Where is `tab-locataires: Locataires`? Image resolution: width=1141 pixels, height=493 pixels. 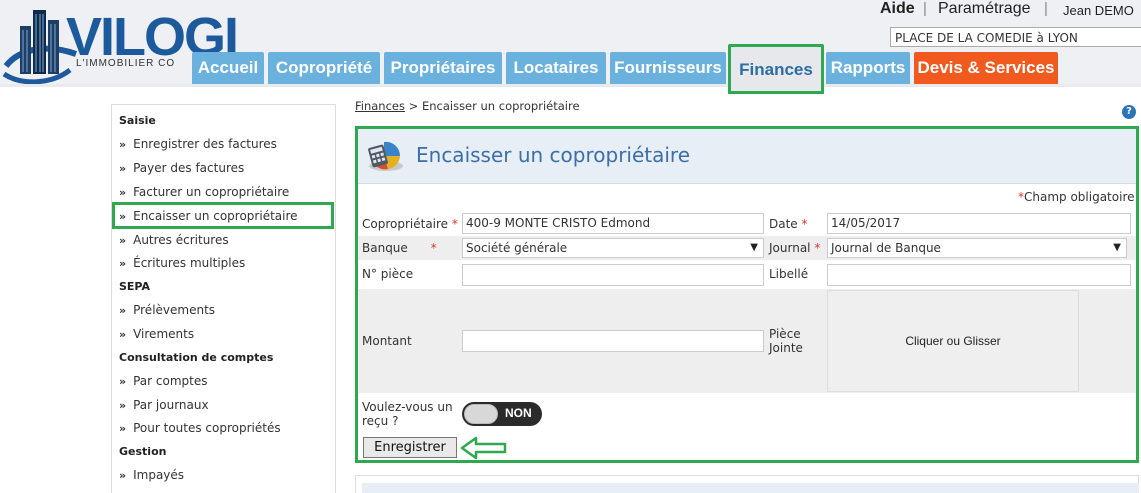
tab-locataires: Locataires is located at coordinates (556, 68).